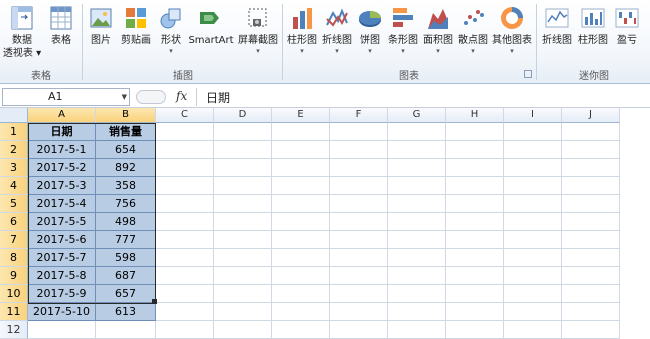 The height and width of the screenshot is (339, 650). I want to click on sparkline-winloss-button: 盈亏, so click(627, 34).